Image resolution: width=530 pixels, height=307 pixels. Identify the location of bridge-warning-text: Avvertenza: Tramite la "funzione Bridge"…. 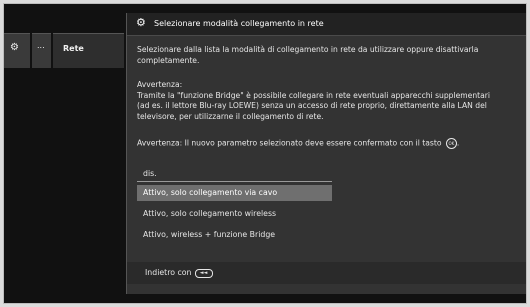
(314, 100).